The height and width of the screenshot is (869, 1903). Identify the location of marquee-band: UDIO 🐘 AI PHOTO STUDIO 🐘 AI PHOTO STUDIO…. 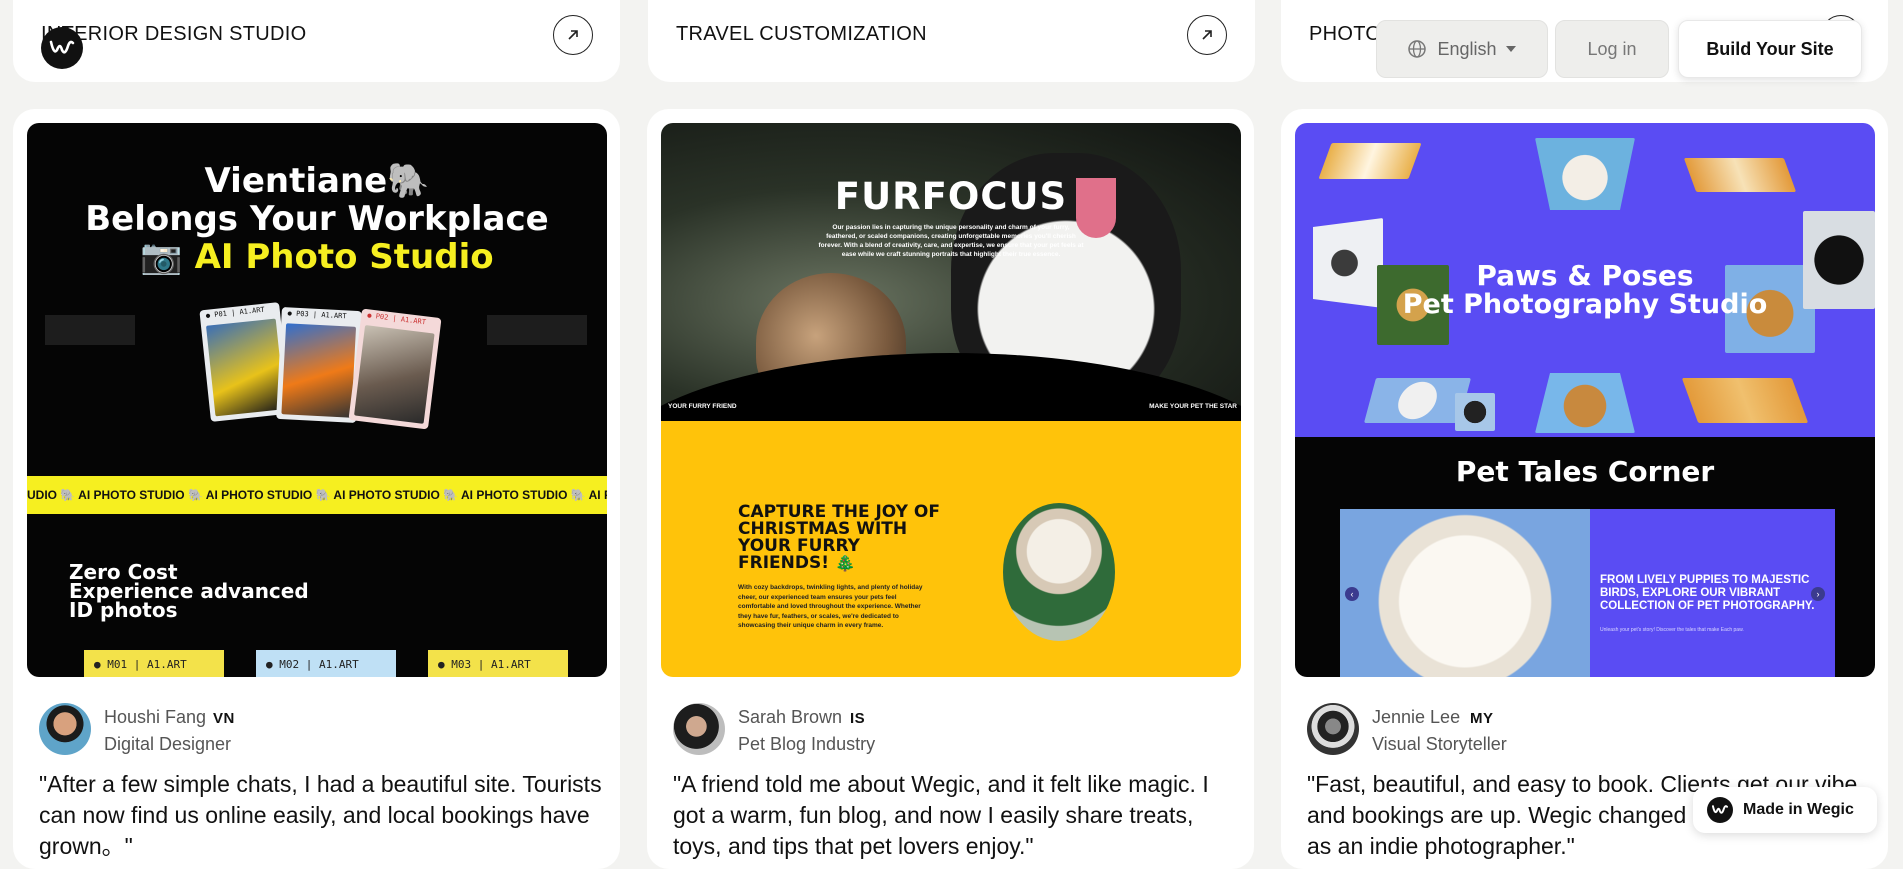
(317, 495).